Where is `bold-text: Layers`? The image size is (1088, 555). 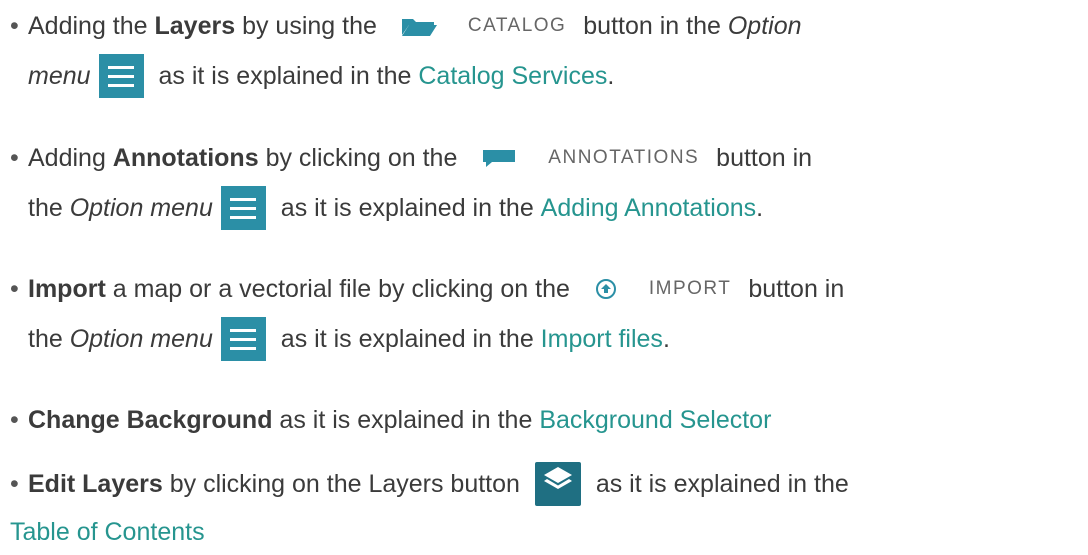
bold-text: Layers is located at coordinates (195, 26).